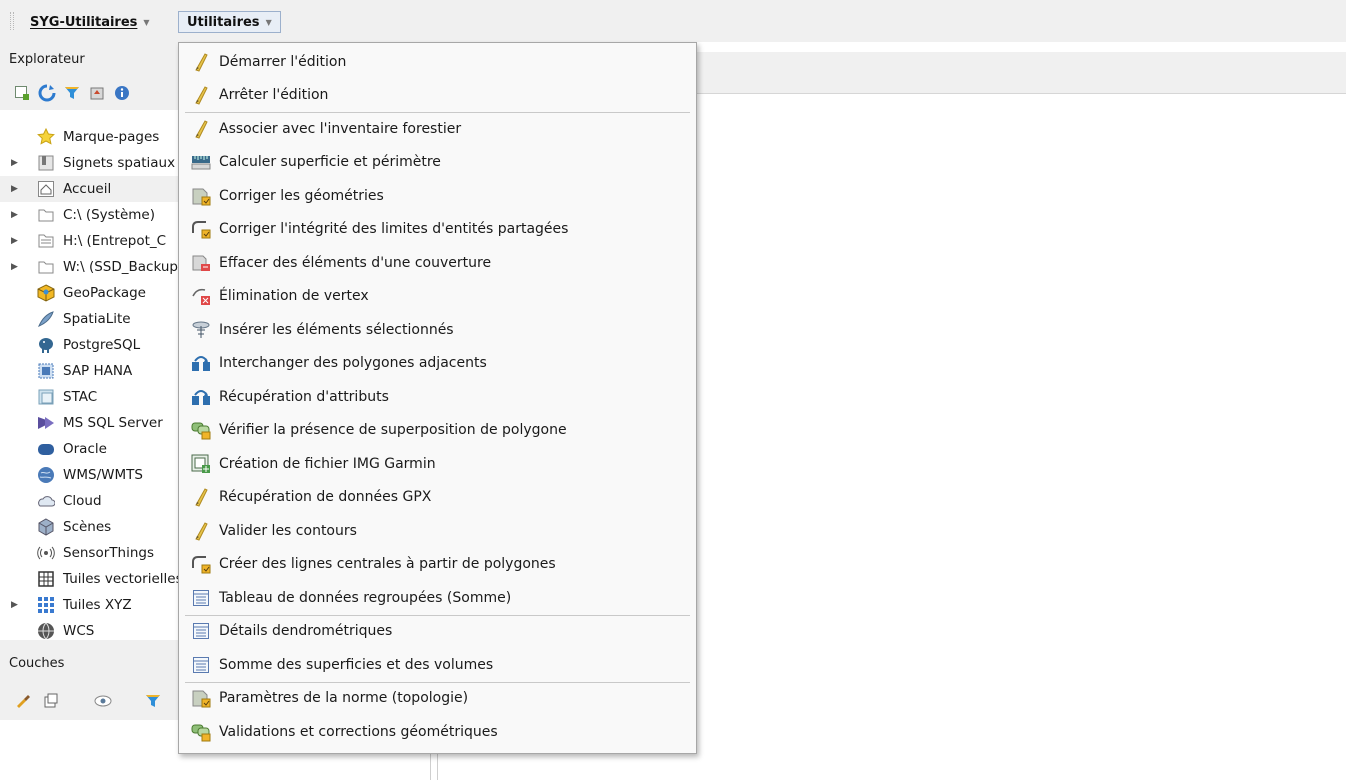 The width and height of the screenshot is (1346, 780). Describe the element at coordinates (120, 579) in the screenshot. I see `browser-item-label: Tuiles vectorielles` at that location.